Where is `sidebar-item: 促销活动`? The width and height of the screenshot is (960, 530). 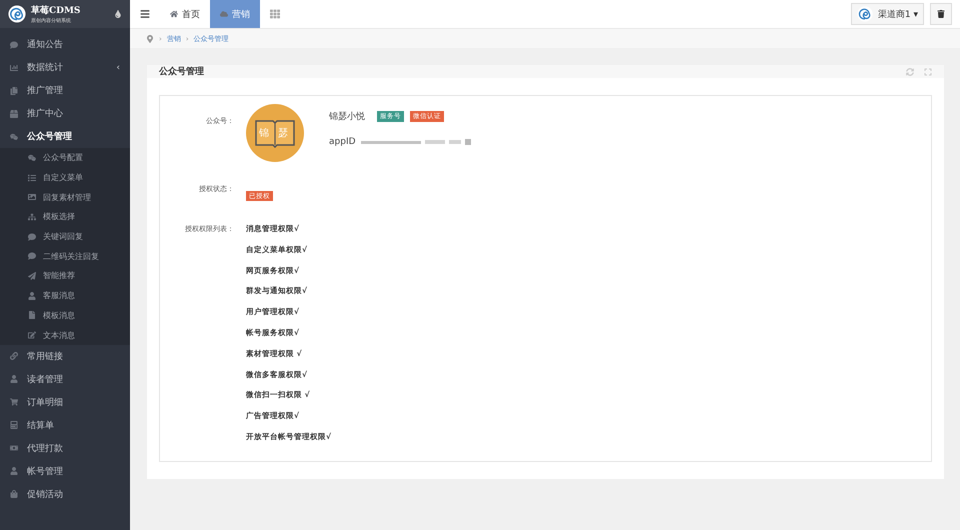
sidebar-item: 促销活动 is located at coordinates (65, 494).